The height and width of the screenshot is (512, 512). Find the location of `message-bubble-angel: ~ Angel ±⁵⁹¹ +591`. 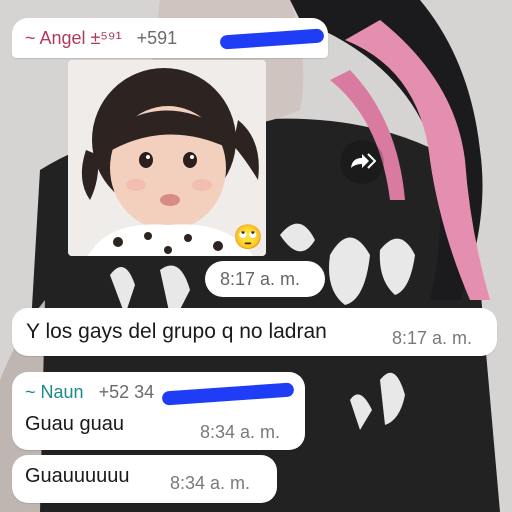

message-bubble-angel: ~ Angel ±⁵⁹¹ +591 is located at coordinates (170, 38).